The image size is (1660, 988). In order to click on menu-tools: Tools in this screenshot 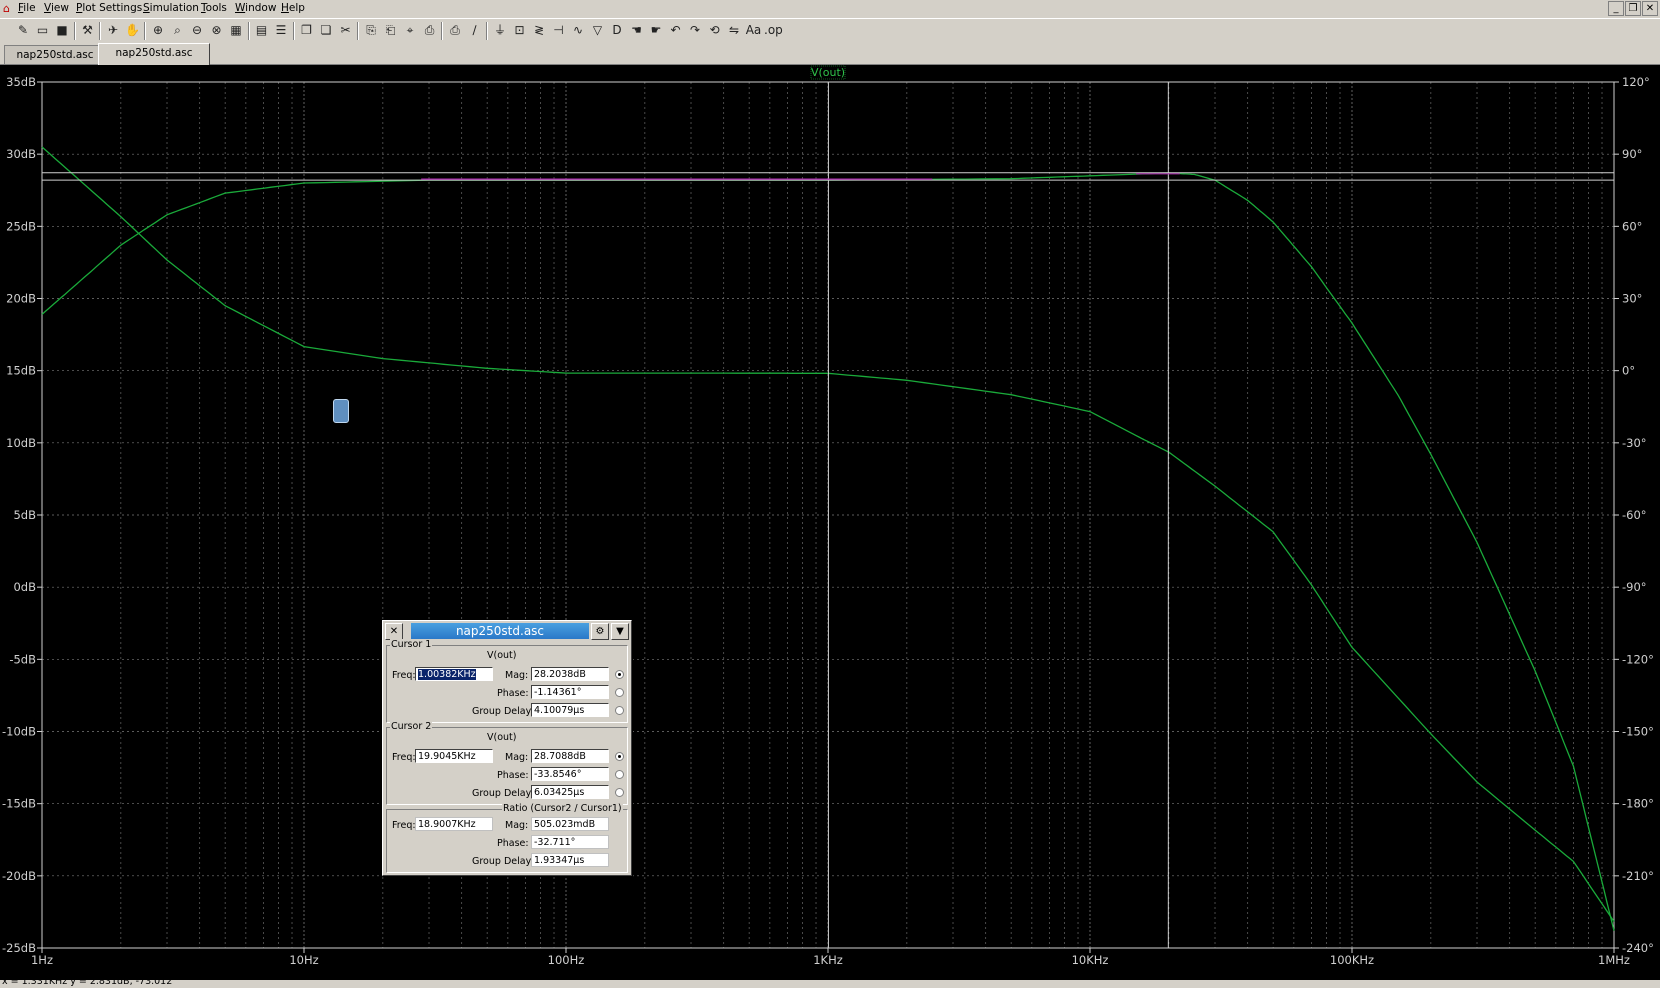, I will do `click(214, 8)`.